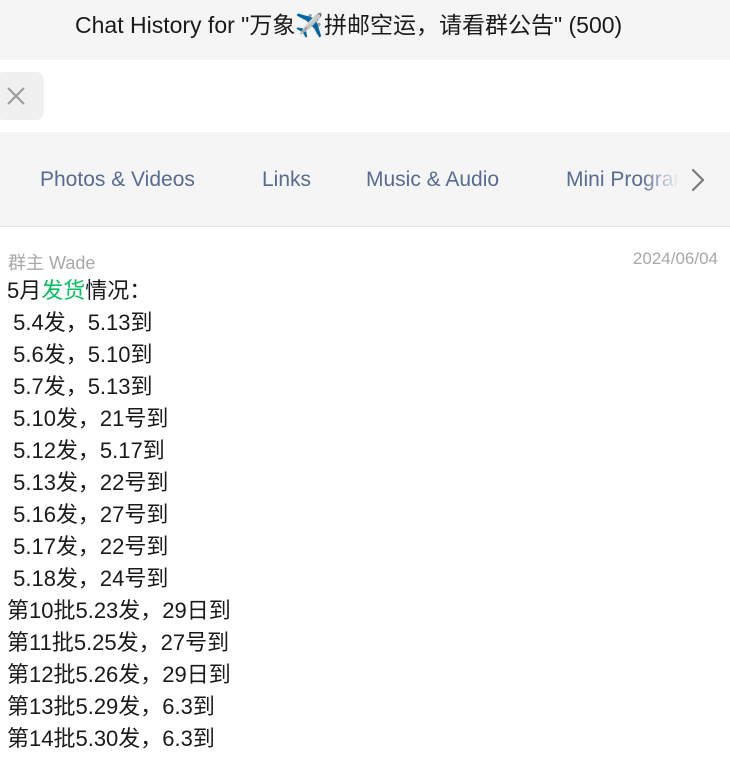 Image resolution: width=730 pixels, height=762 pixels. I want to click on title-bar: Chat History for "万象✈️拼邮空运，请看群公告" (500), so click(365, 30).